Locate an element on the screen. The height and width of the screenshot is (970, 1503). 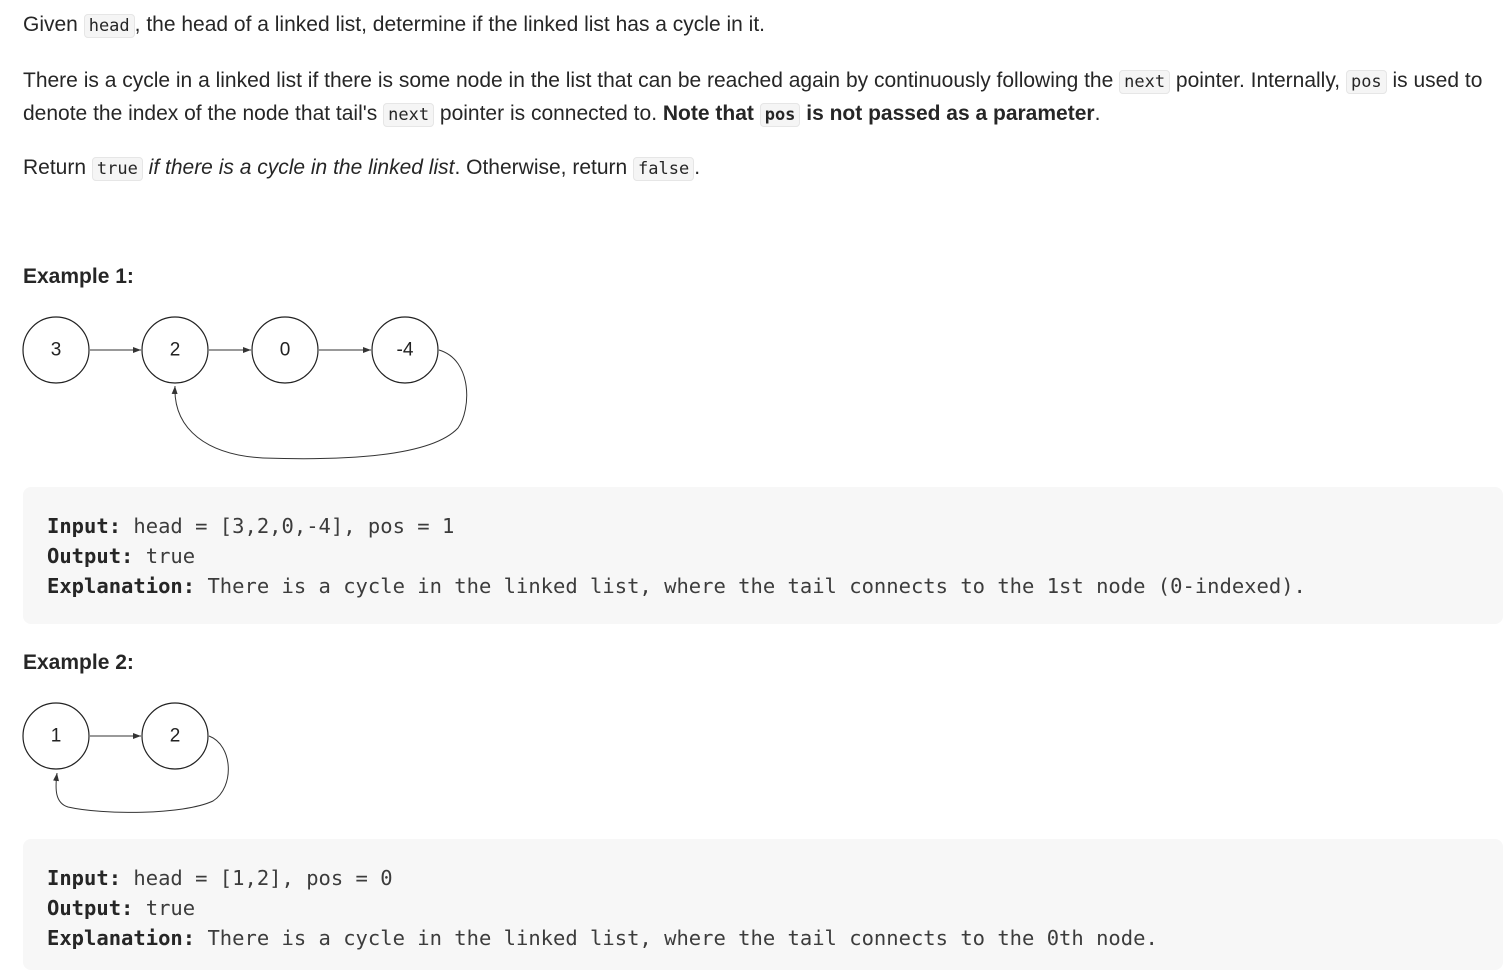
input-value: head = [3,2,0,-4], pos = 1 is located at coordinates (288, 526).